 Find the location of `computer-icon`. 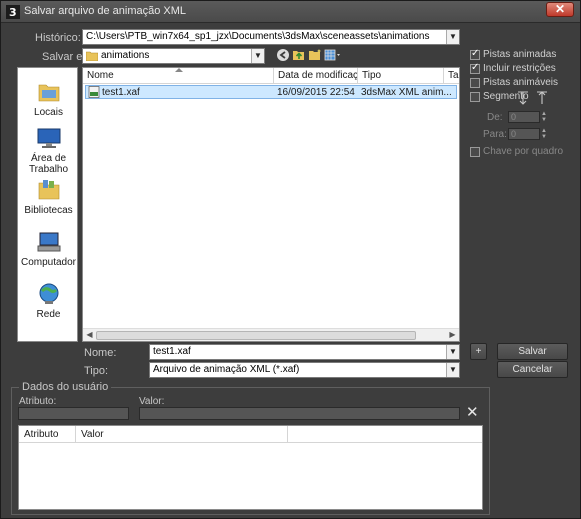

computer-icon is located at coordinates (48, 242).